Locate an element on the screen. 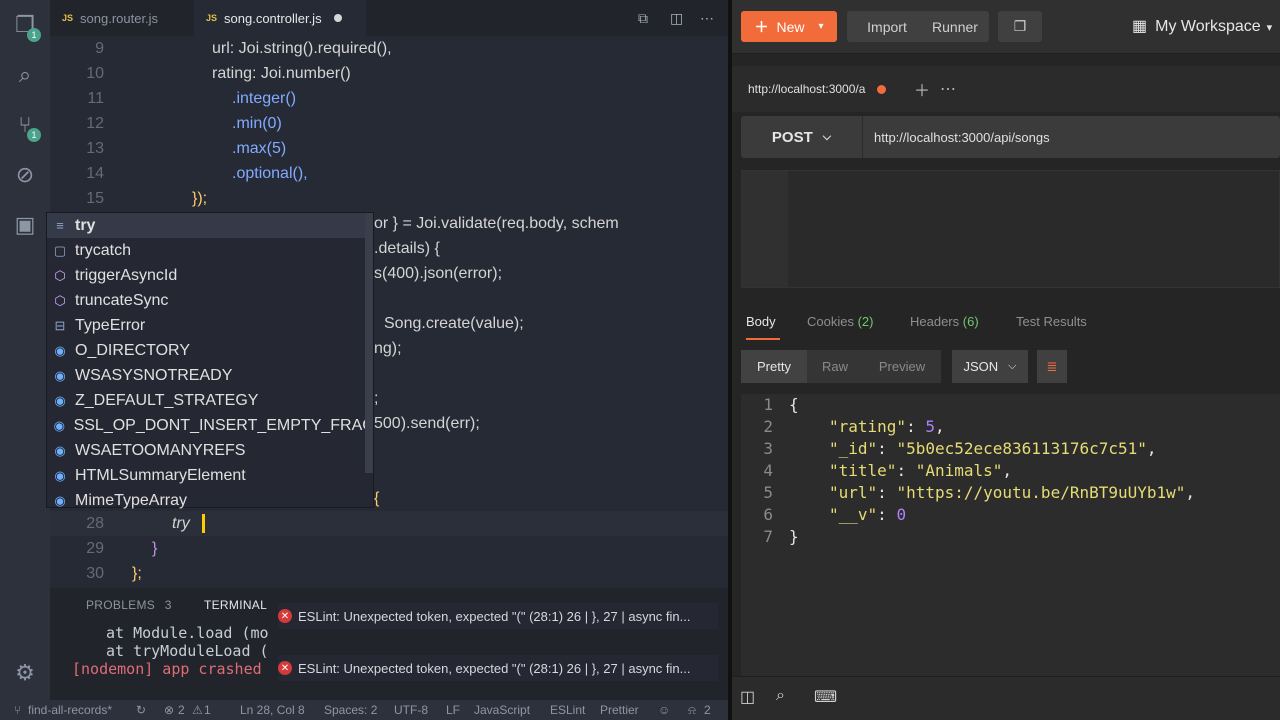 The height and width of the screenshot is (720, 1280). tab-label: Cookies is located at coordinates (830, 321).